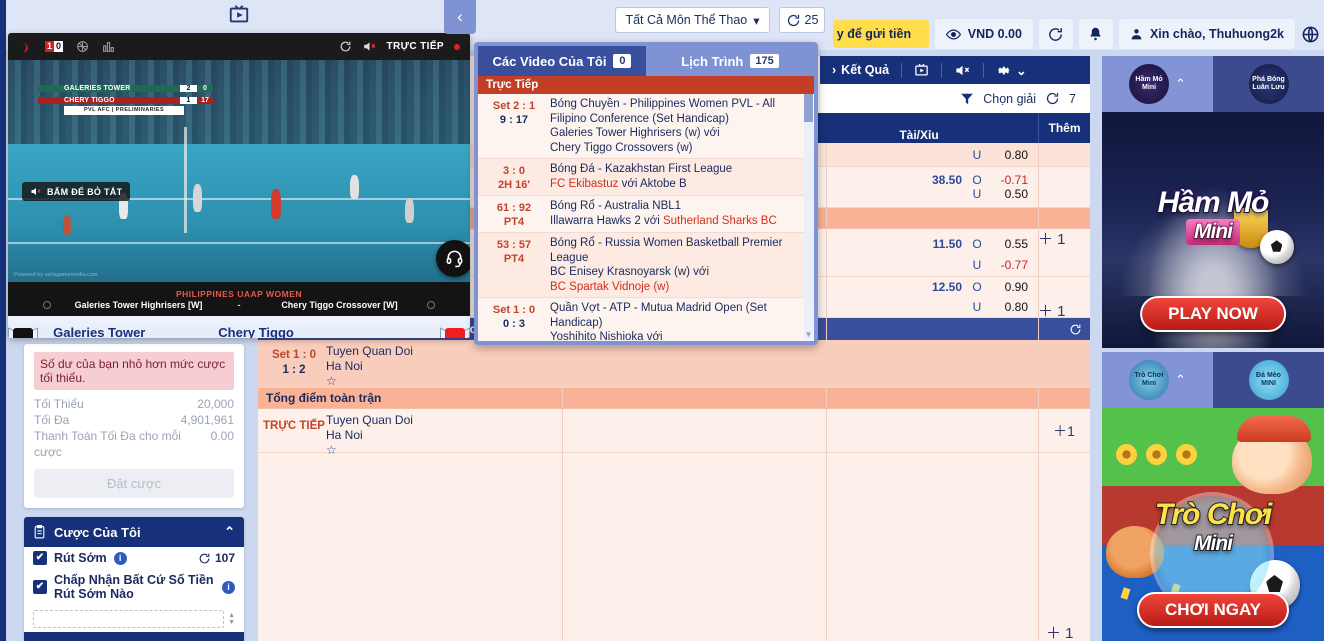  What do you see at coordinates (85, 191) in the screenshot?
I see `unmute-label: BẤM ĐỂ BỎ TẮT` at bounding box center [85, 191].